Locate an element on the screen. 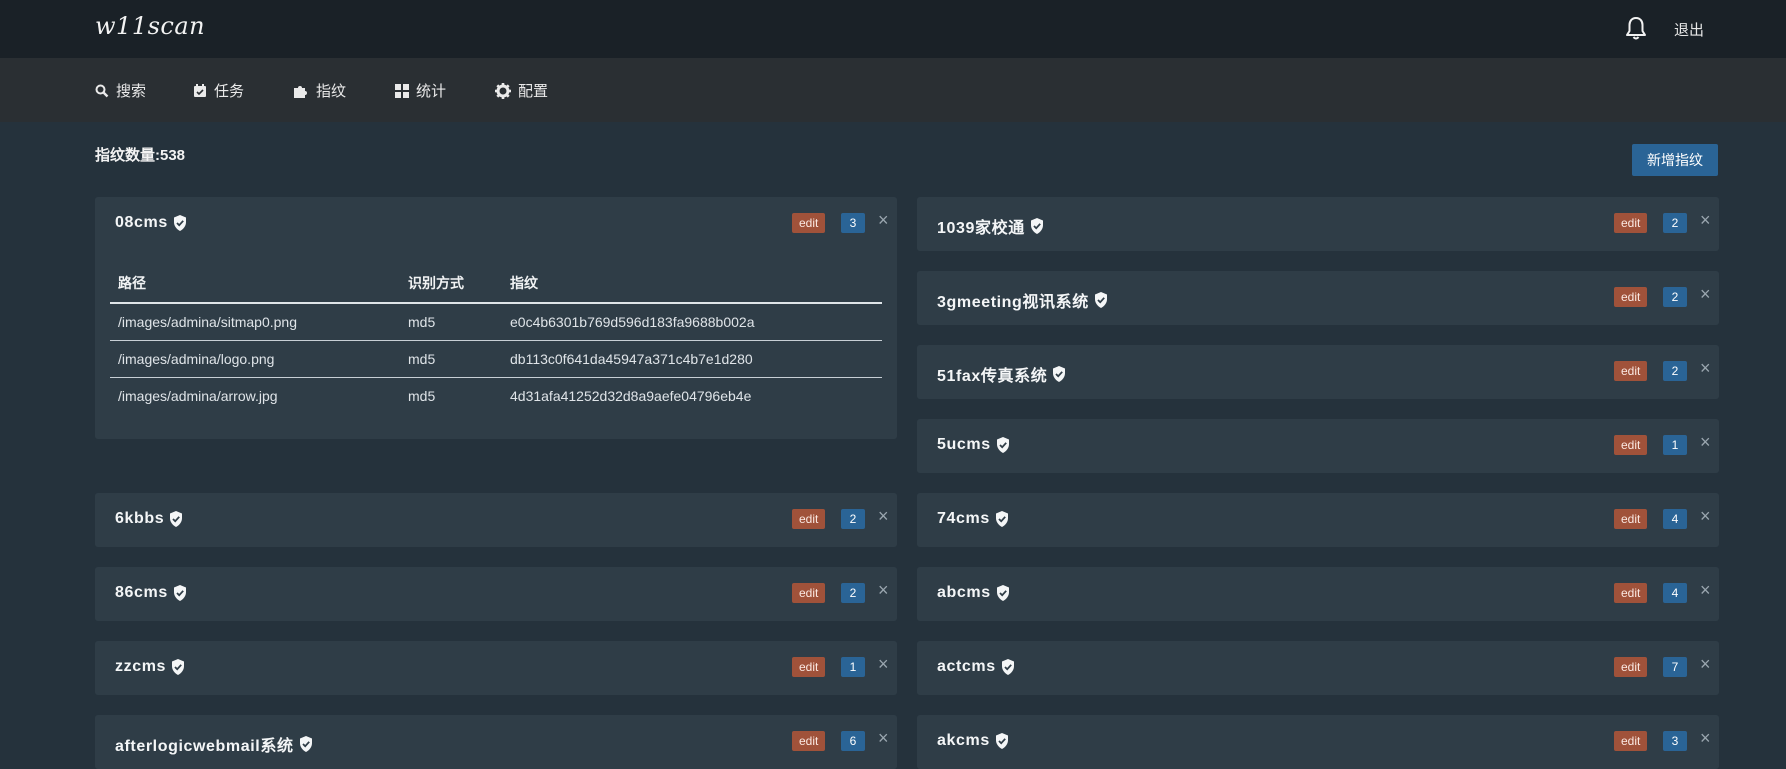  fingerprint-card: 3gmeeting视讯系统 edit 2 × is located at coordinates (1318, 298).